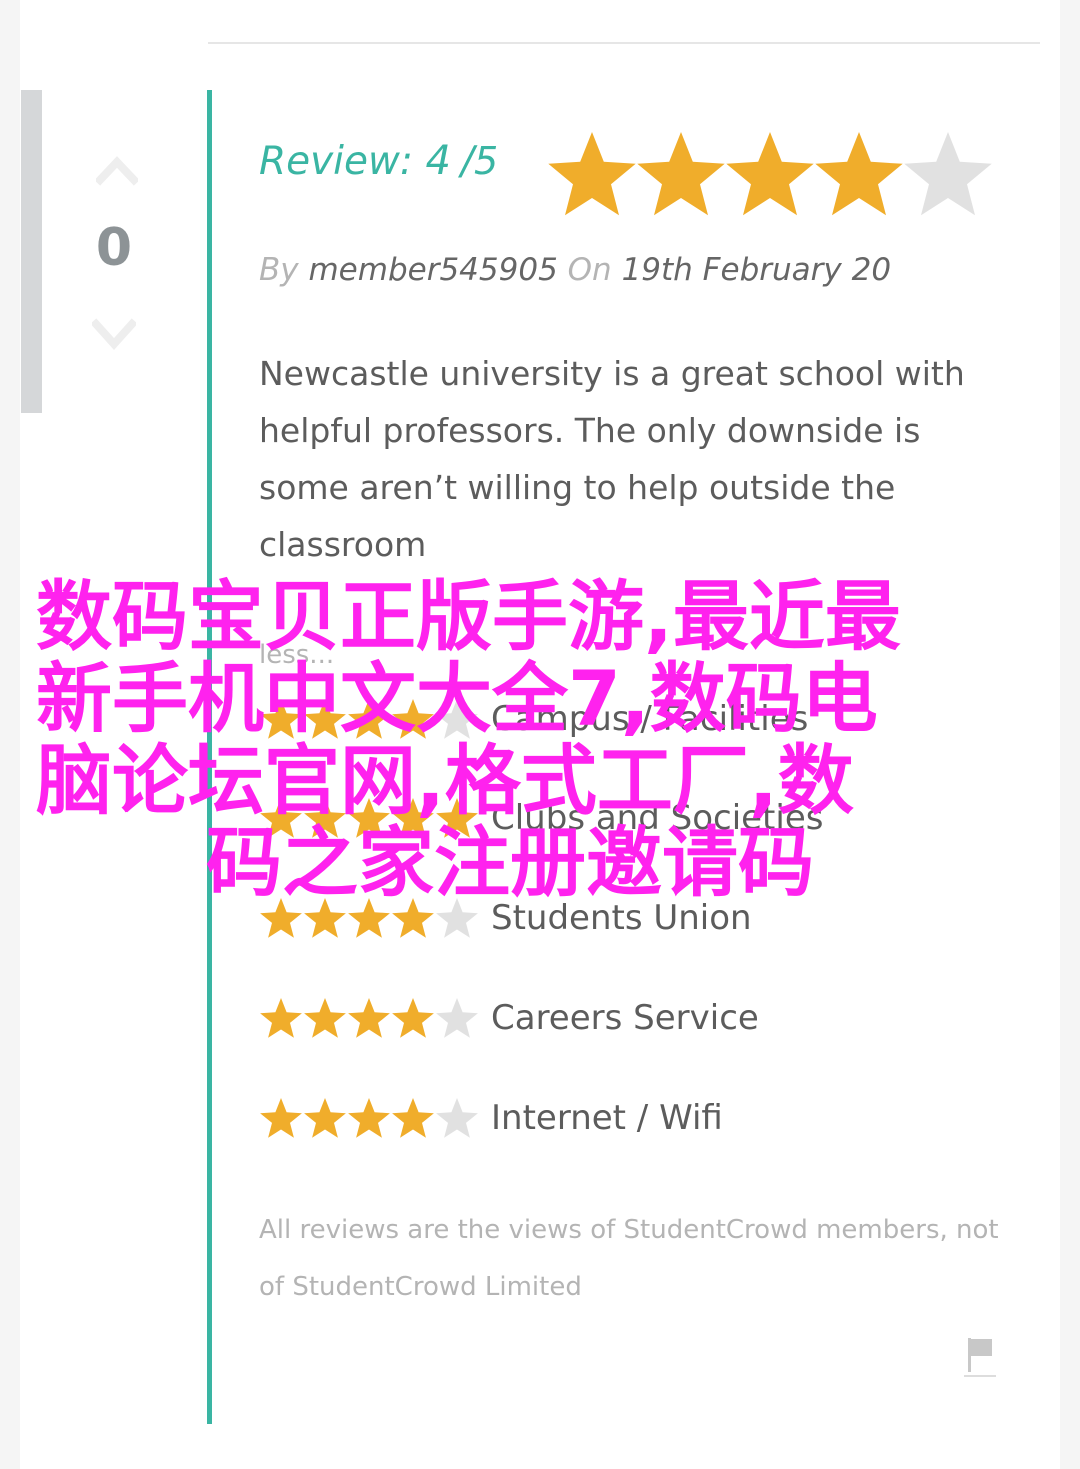 The width and height of the screenshot is (1080, 1469). Describe the element at coordinates (114, 336) in the screenshot. I see `vote-down-icon` at that location.